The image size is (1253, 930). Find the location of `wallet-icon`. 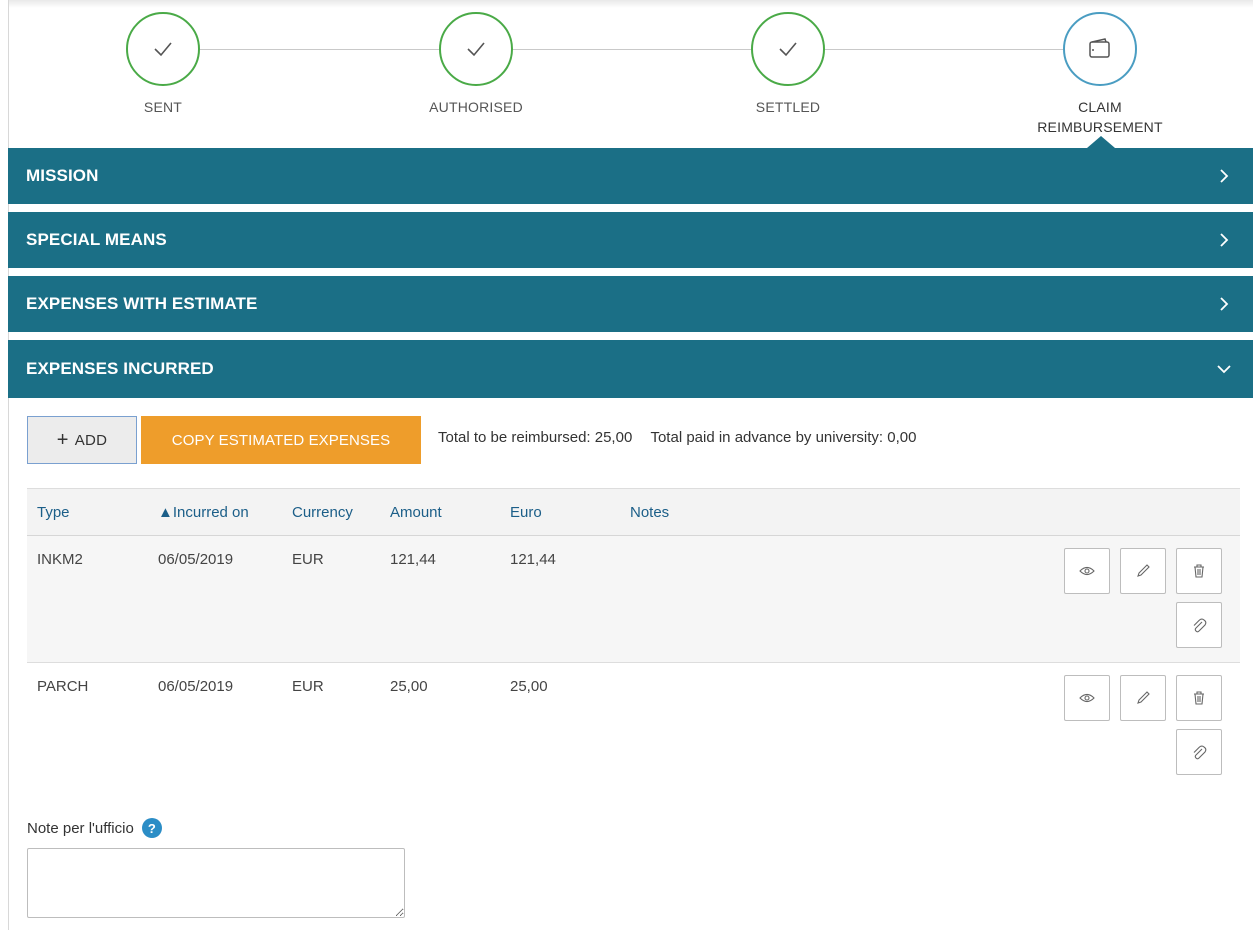

wallet-icon is located at coordinates (1099, 48).